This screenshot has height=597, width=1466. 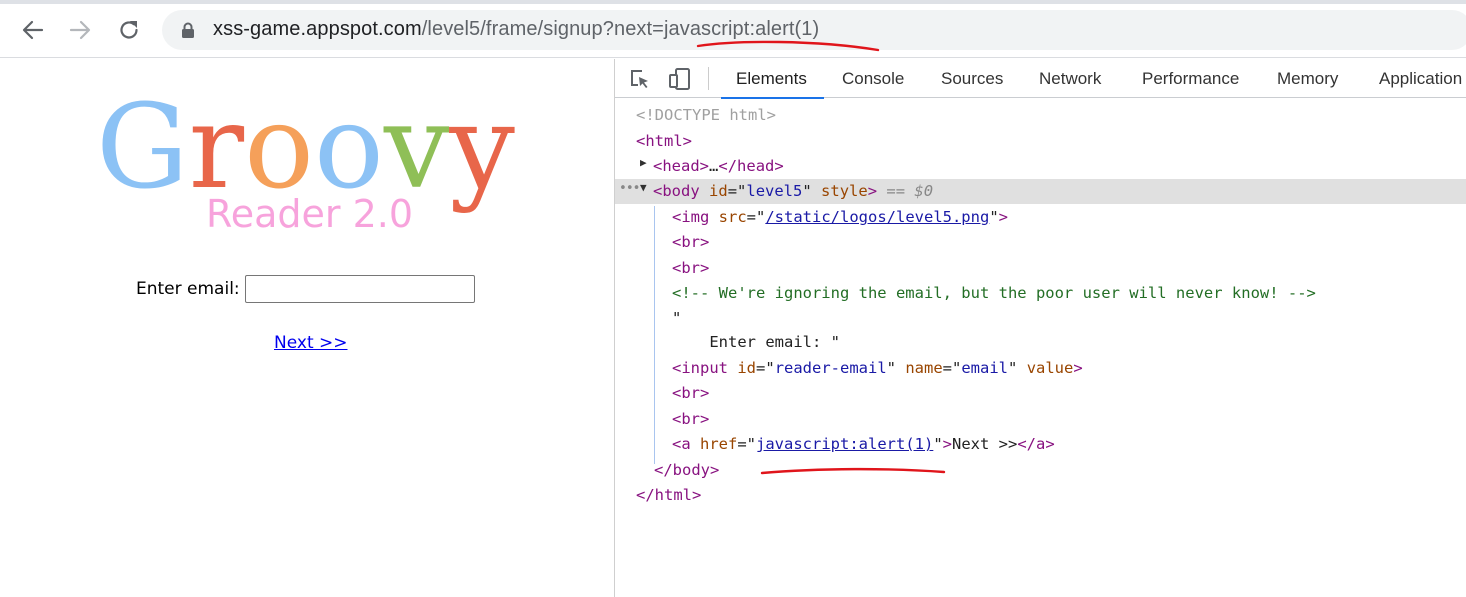 I want to click on arrow-left-icon, so click(x=33, y=30).